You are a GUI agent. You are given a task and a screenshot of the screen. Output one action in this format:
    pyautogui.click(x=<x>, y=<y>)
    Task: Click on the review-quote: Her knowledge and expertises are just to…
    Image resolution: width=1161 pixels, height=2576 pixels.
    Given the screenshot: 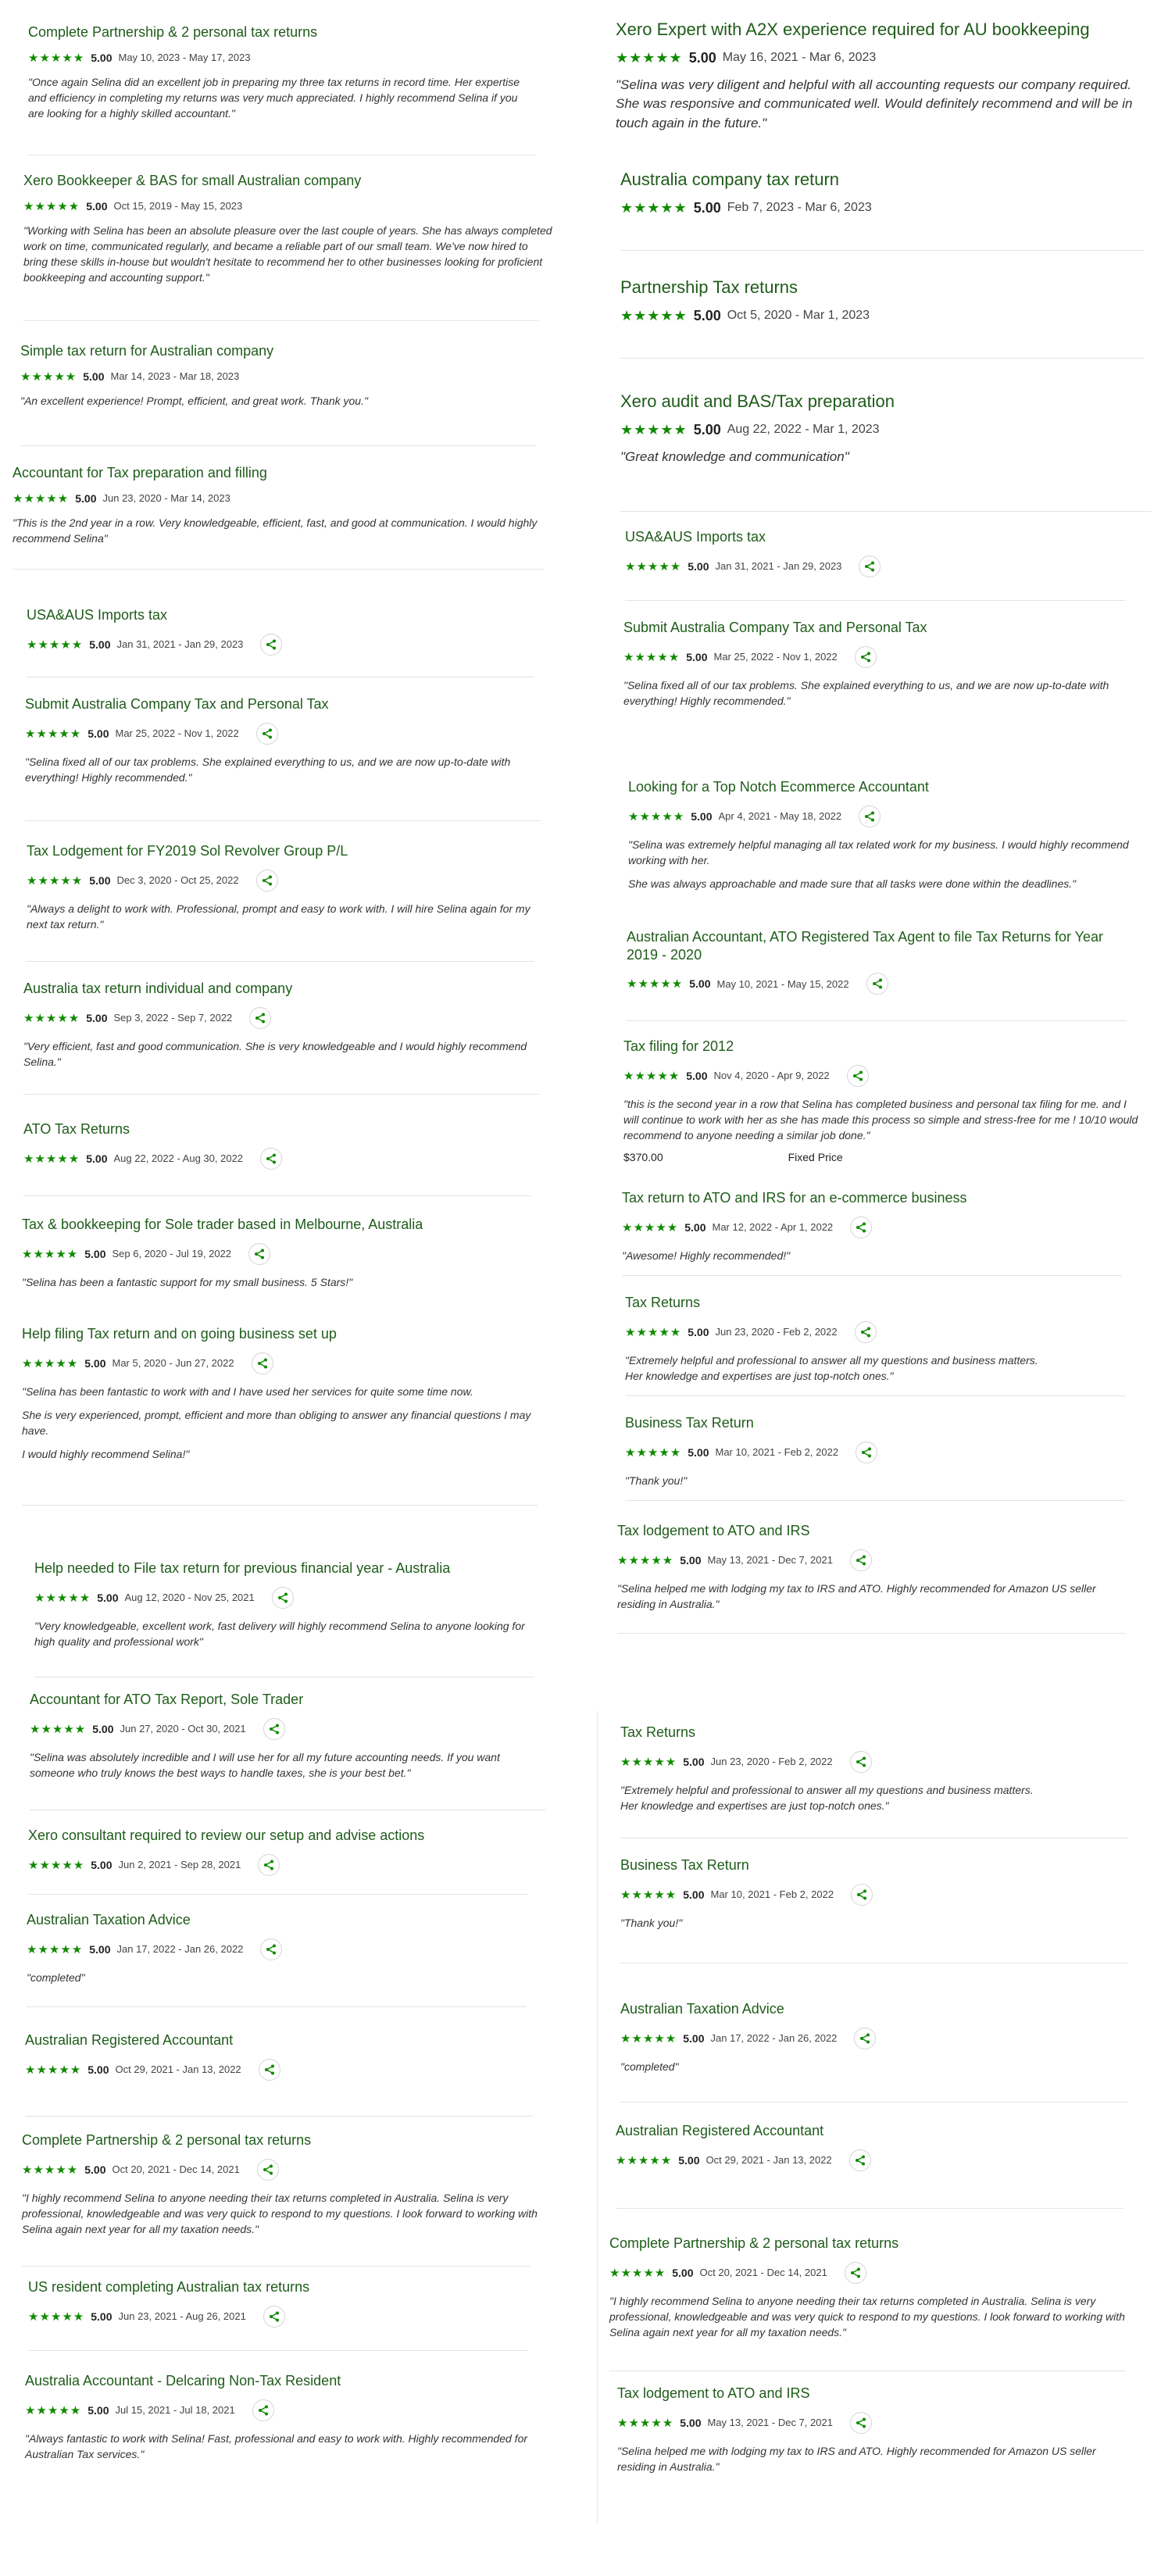 What is the action you would take?
    pyautogui.click(x=754, y=1805)
    